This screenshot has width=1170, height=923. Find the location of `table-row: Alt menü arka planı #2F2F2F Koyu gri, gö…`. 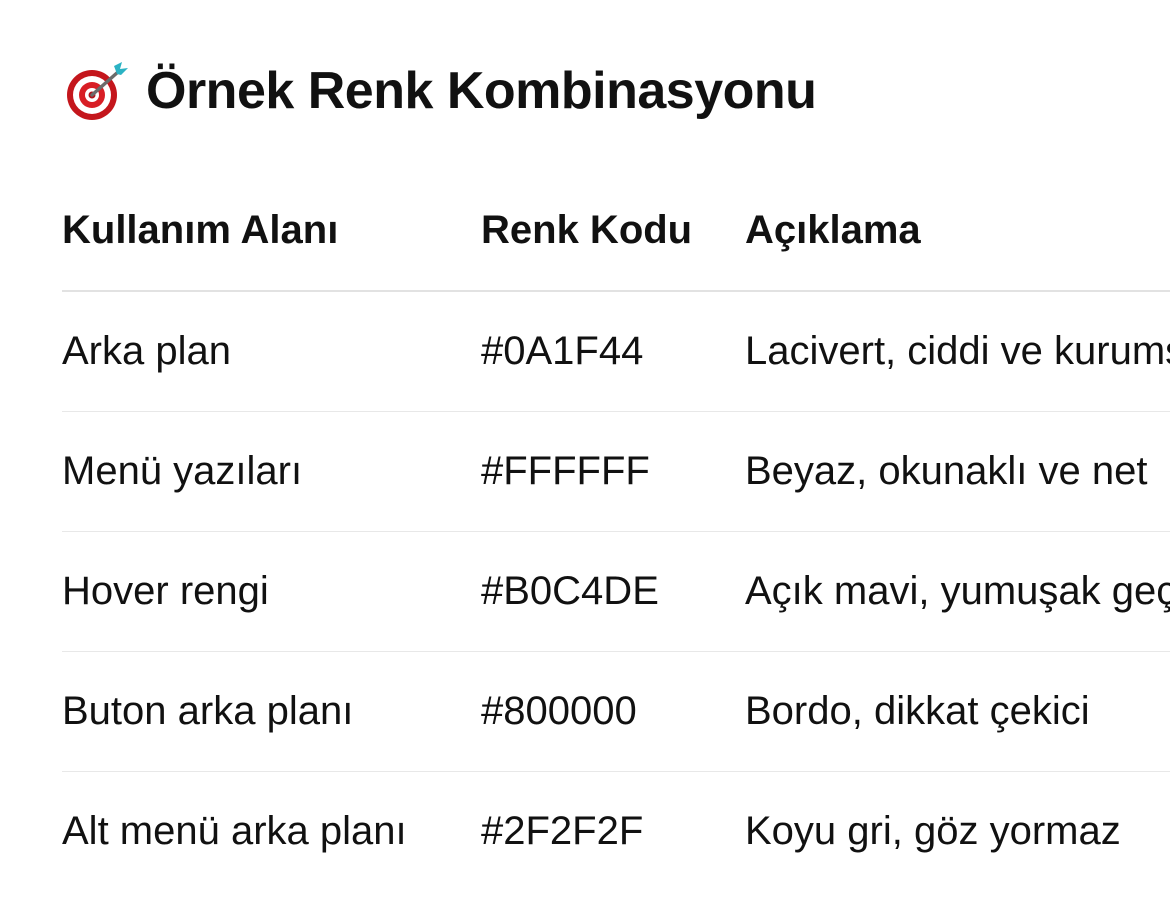

table-row: Alt menü arka planı #2F2F2F Koyu gri, gö… is located at coordinates (616, 832).